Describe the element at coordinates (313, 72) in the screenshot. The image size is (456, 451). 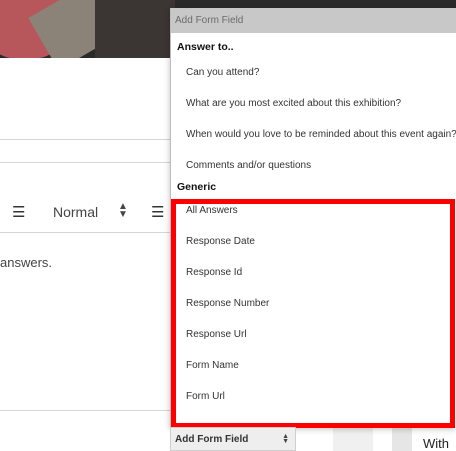
I see `option-can-you-attend: Can you attend?` at that location.